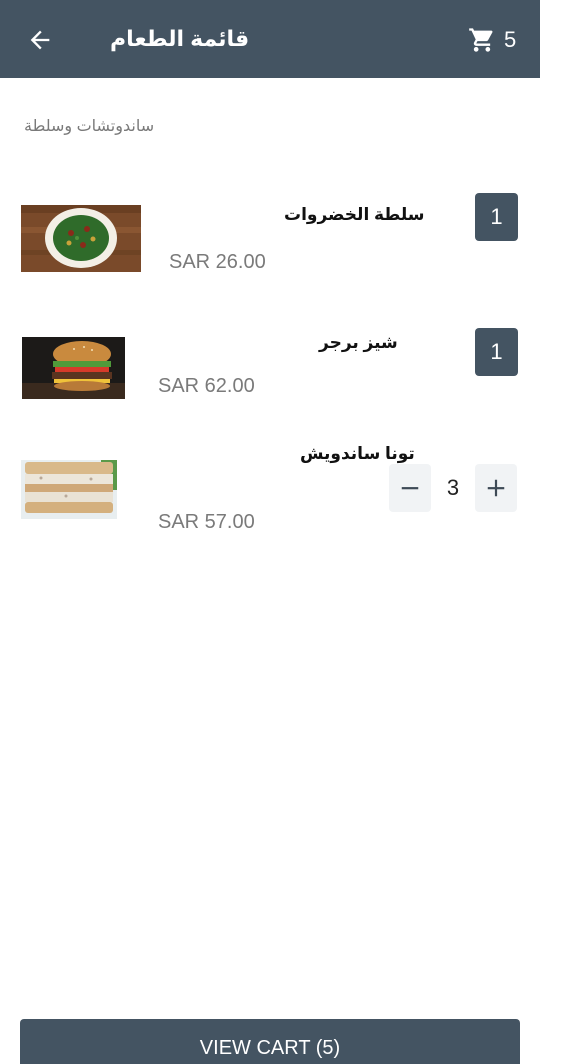 This screenshot has height=1064, width=568. Describe the element at coordinates (81, 238) in the screenshot. I see `salad-bowl-photo` at that location.